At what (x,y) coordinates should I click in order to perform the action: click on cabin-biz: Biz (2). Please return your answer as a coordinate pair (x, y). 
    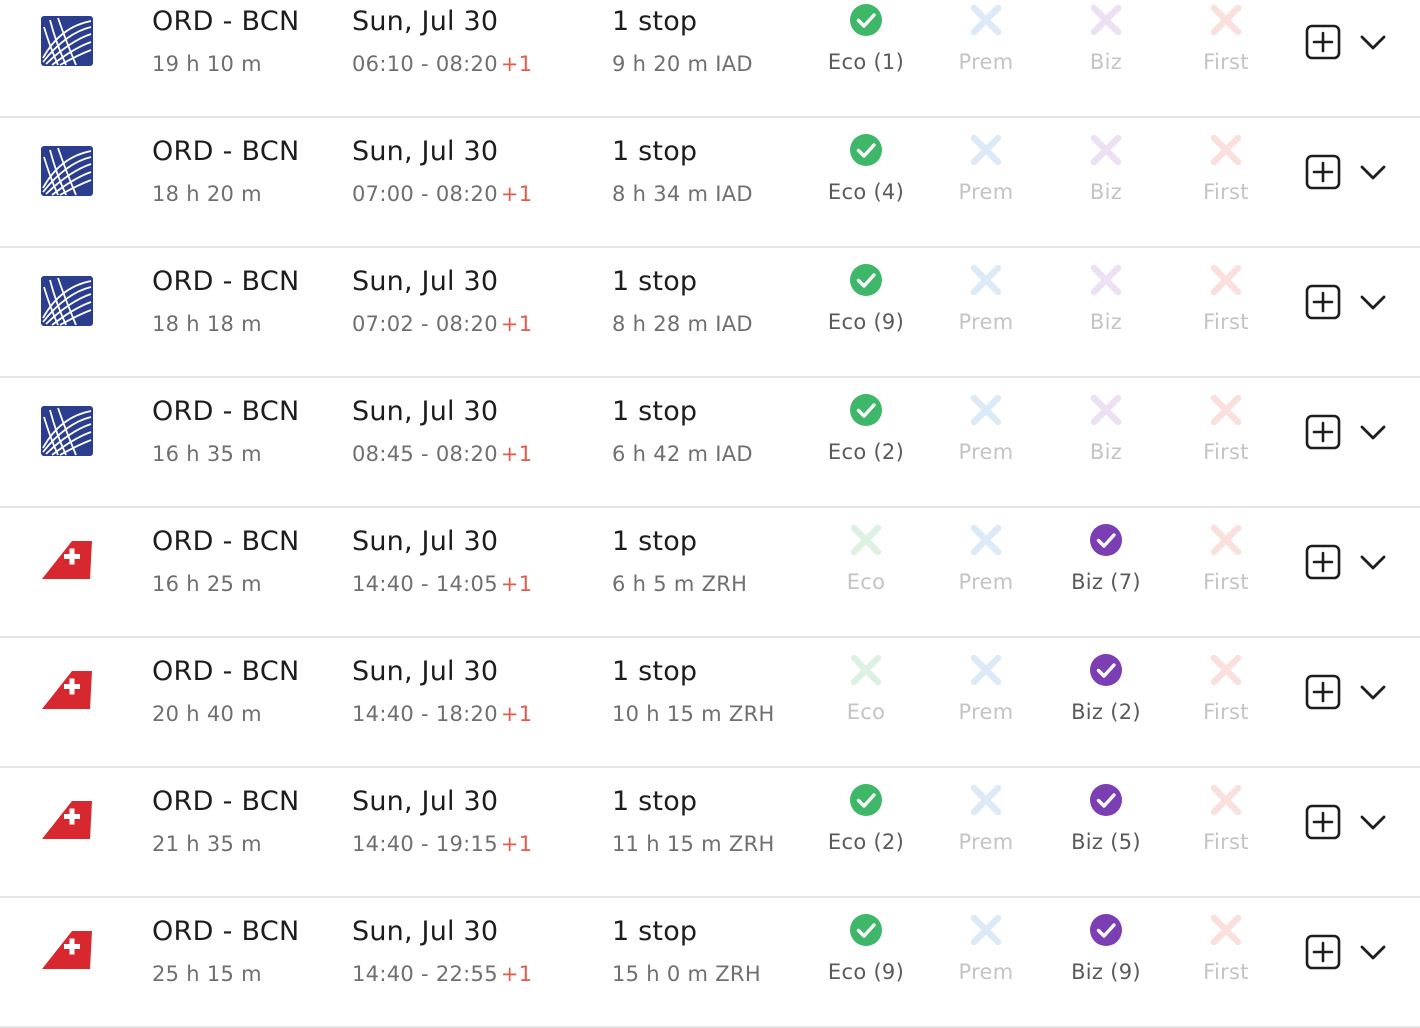
    Looking at the image, I should click on (1106, 698).